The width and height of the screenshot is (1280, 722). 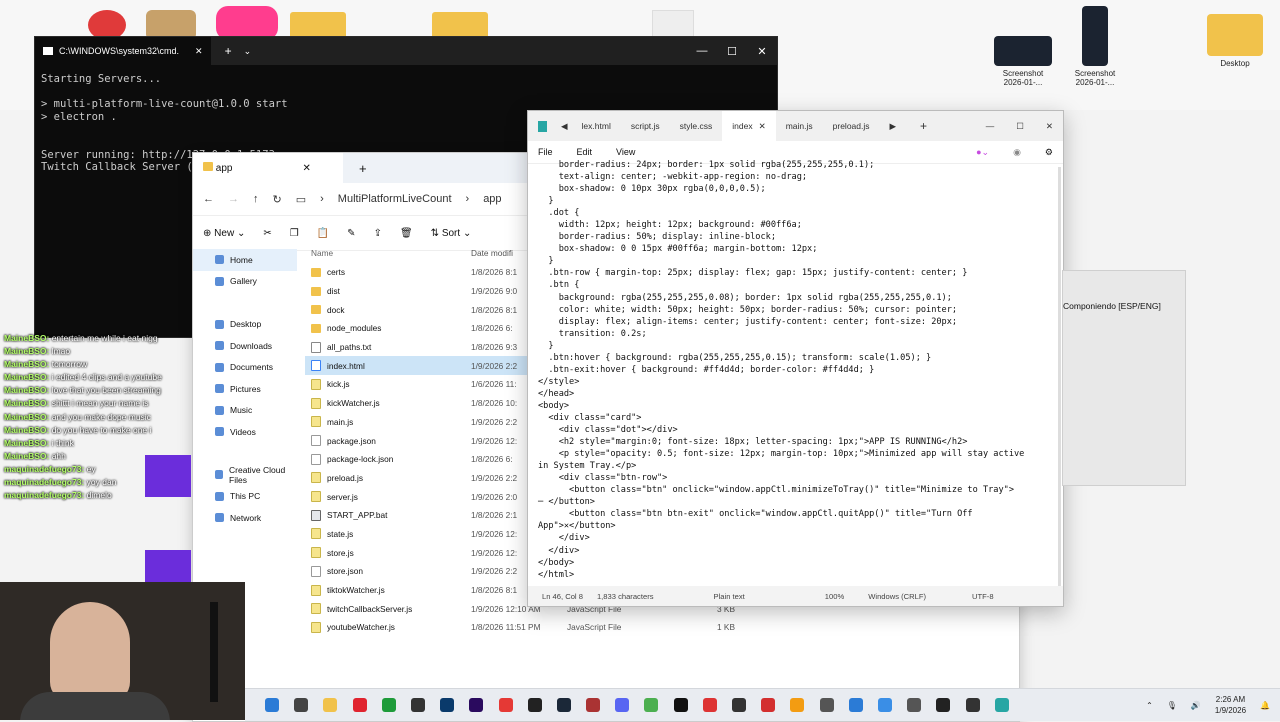 What do you see at coordinates (625, 152) in the screenshot?
I see `menu-view: View` at bounding box center [625, 152].